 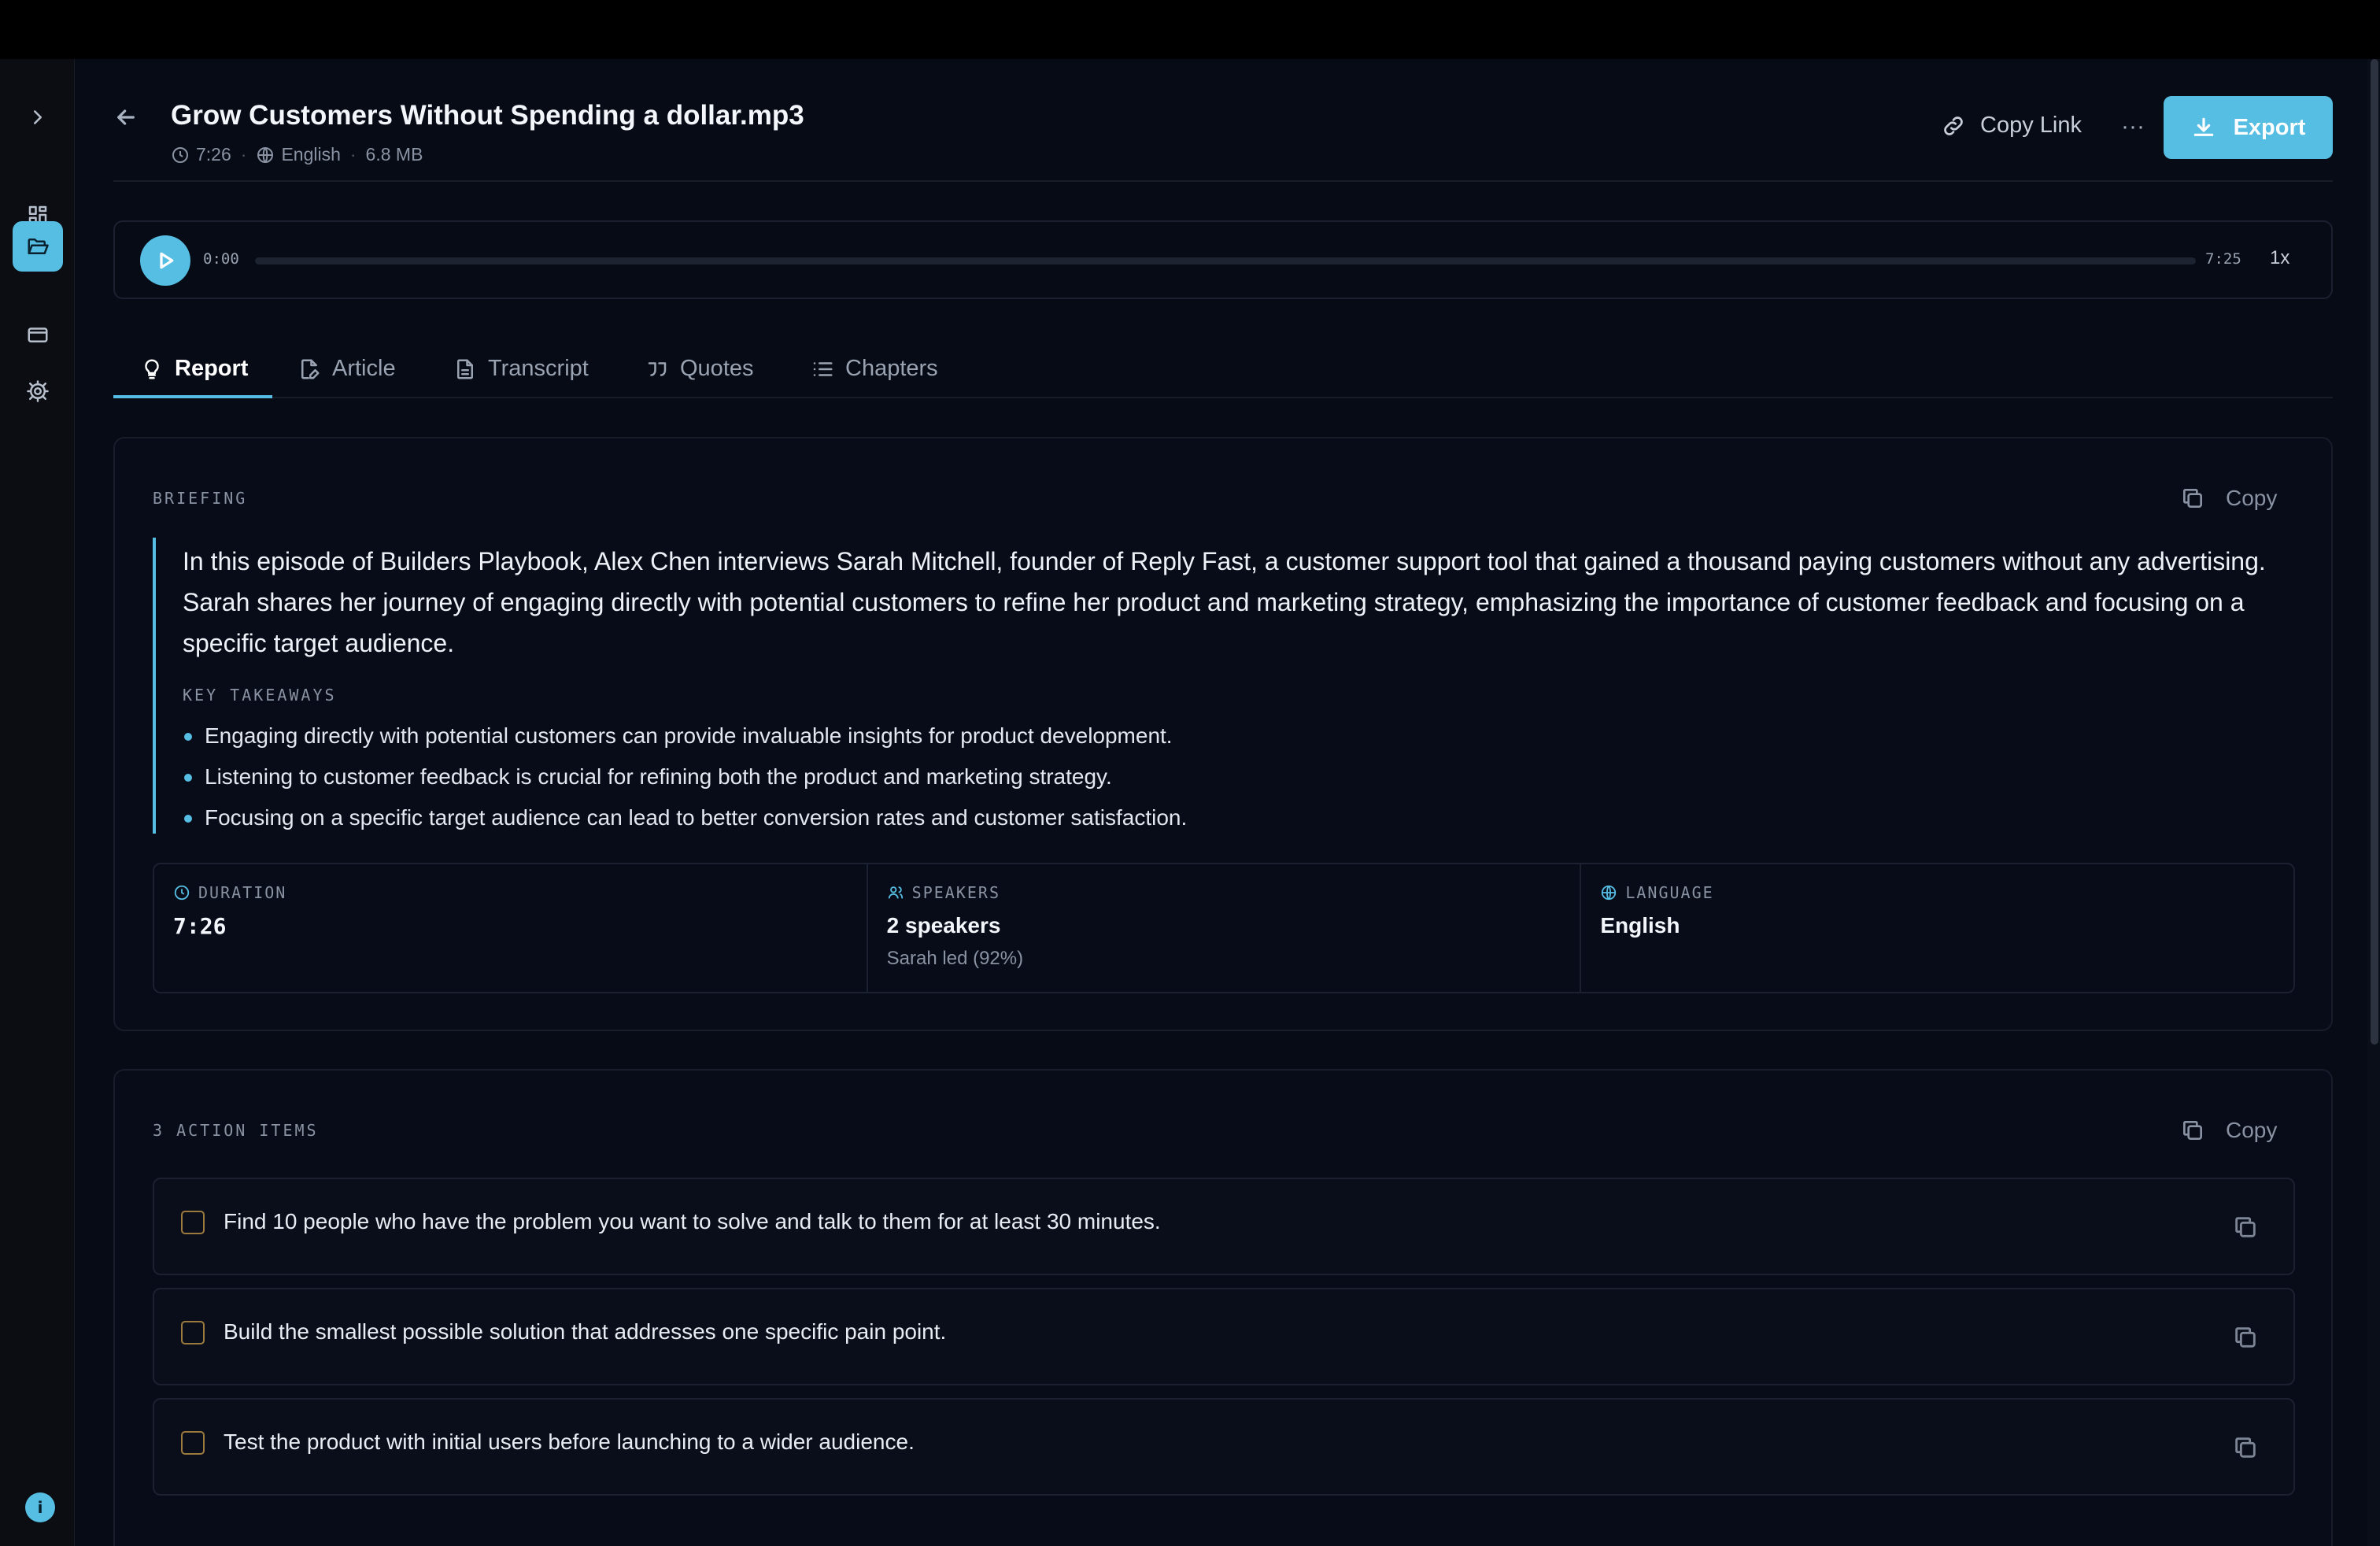 What do you see at coordinates (717, 368) in the screenshot?
I see `tab-quotes-label: Quotes` at bounding box center [717, 368].